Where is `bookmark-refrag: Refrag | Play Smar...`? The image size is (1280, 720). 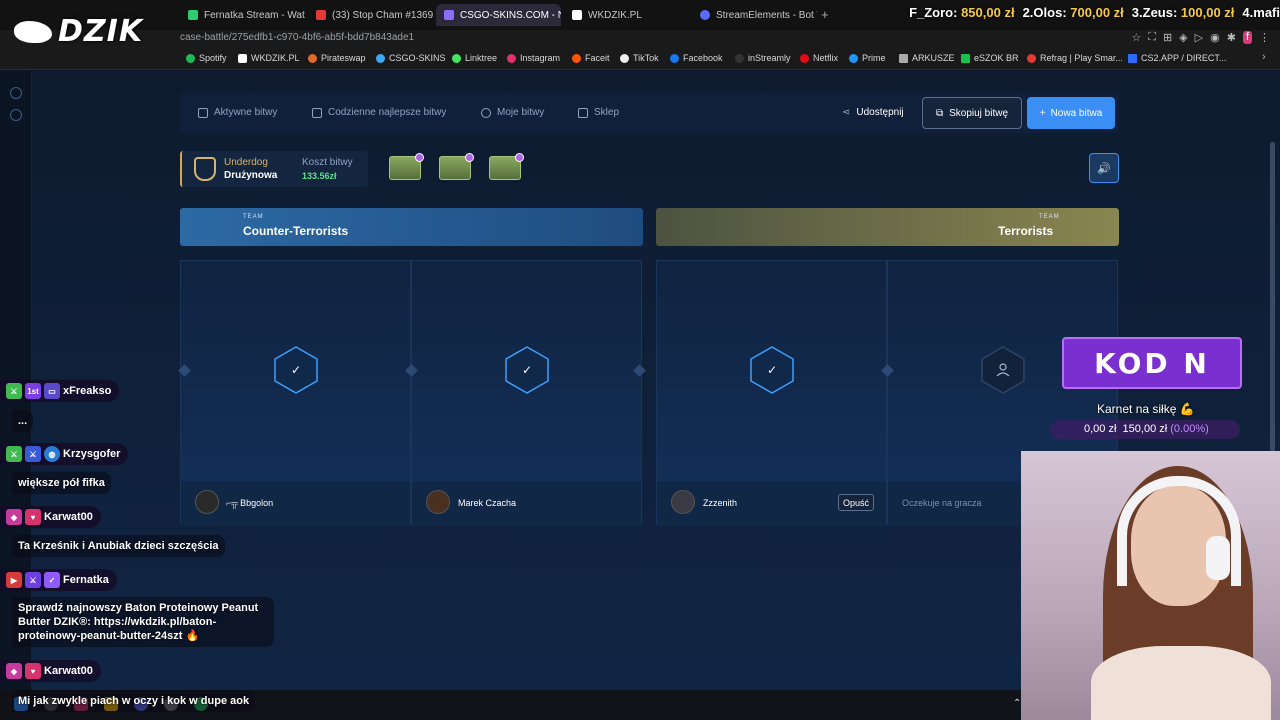 bookmark-refrag: Refrag | Play Smar... is located at coordinates (1075, 58).